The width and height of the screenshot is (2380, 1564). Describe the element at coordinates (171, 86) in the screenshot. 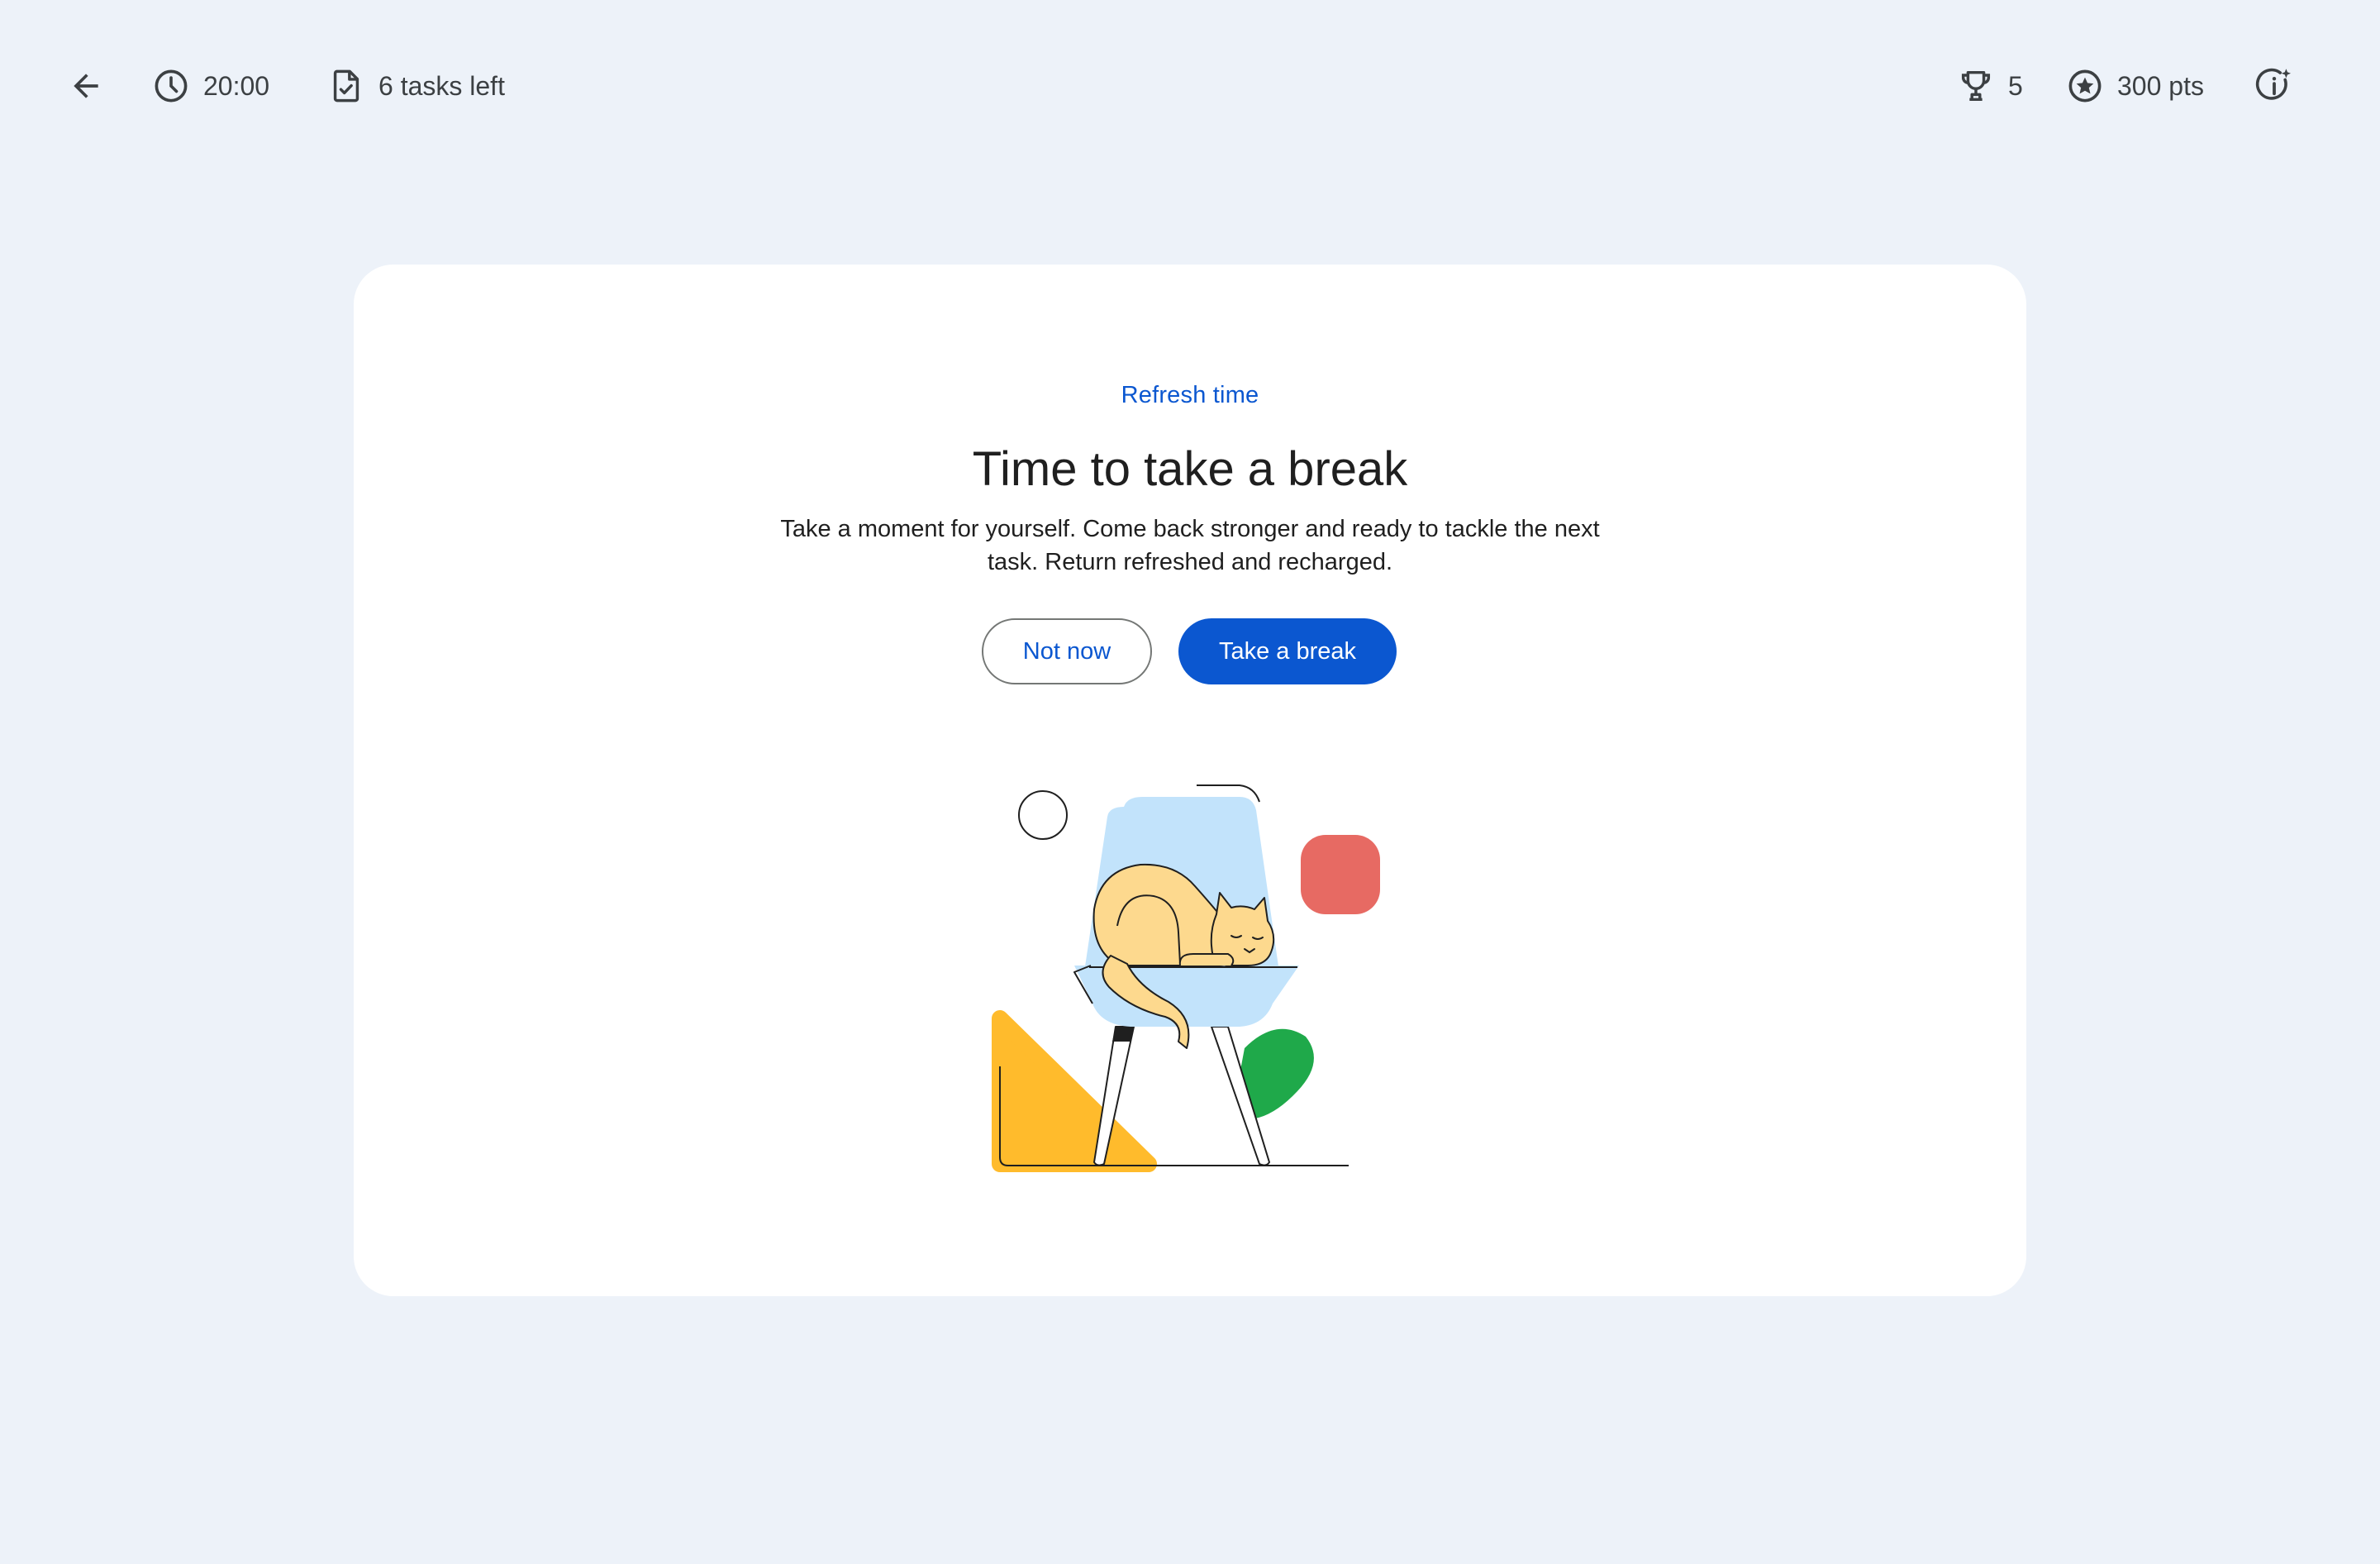

I see `clock-icon` at that location.